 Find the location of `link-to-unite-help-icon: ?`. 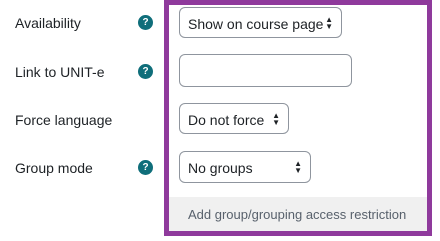

link-to-unite-help-icon: ? is located at coordinates (145, 71).